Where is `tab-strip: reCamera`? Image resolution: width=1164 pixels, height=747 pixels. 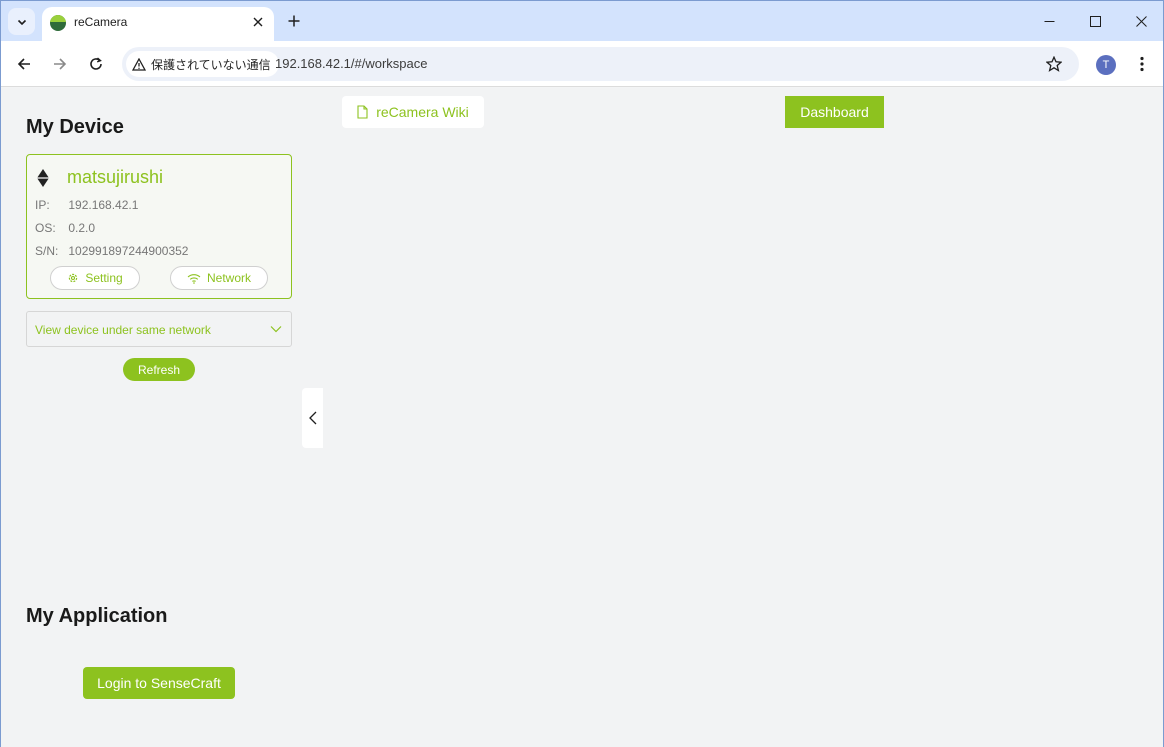 tab-strip: reCamera is located at coordinates (582, 21).